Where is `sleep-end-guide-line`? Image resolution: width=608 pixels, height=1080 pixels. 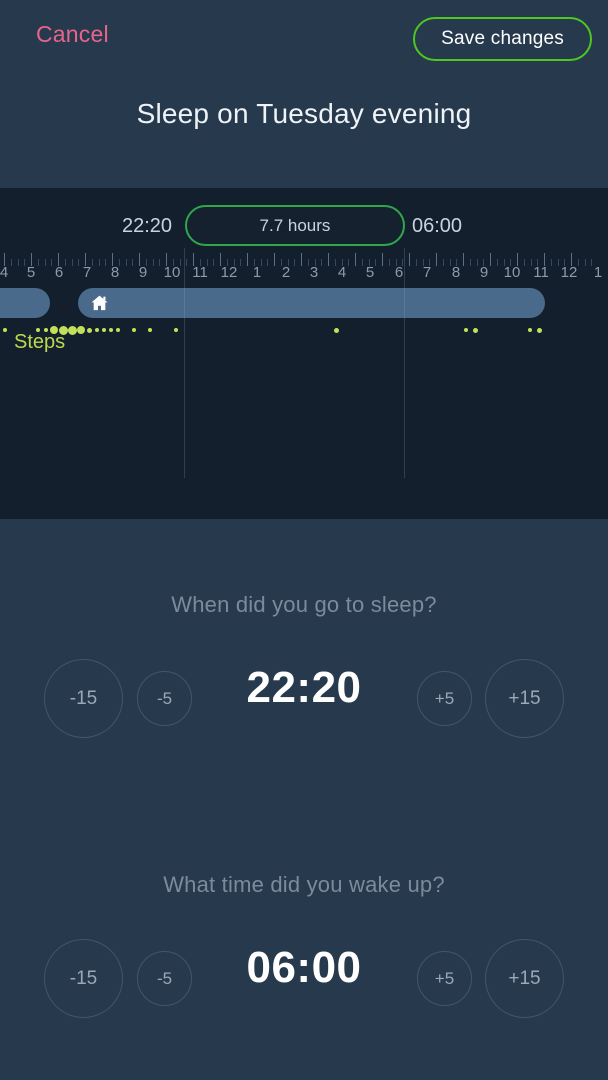
sleep-end-guide-line is located at coordinates (404, 363).